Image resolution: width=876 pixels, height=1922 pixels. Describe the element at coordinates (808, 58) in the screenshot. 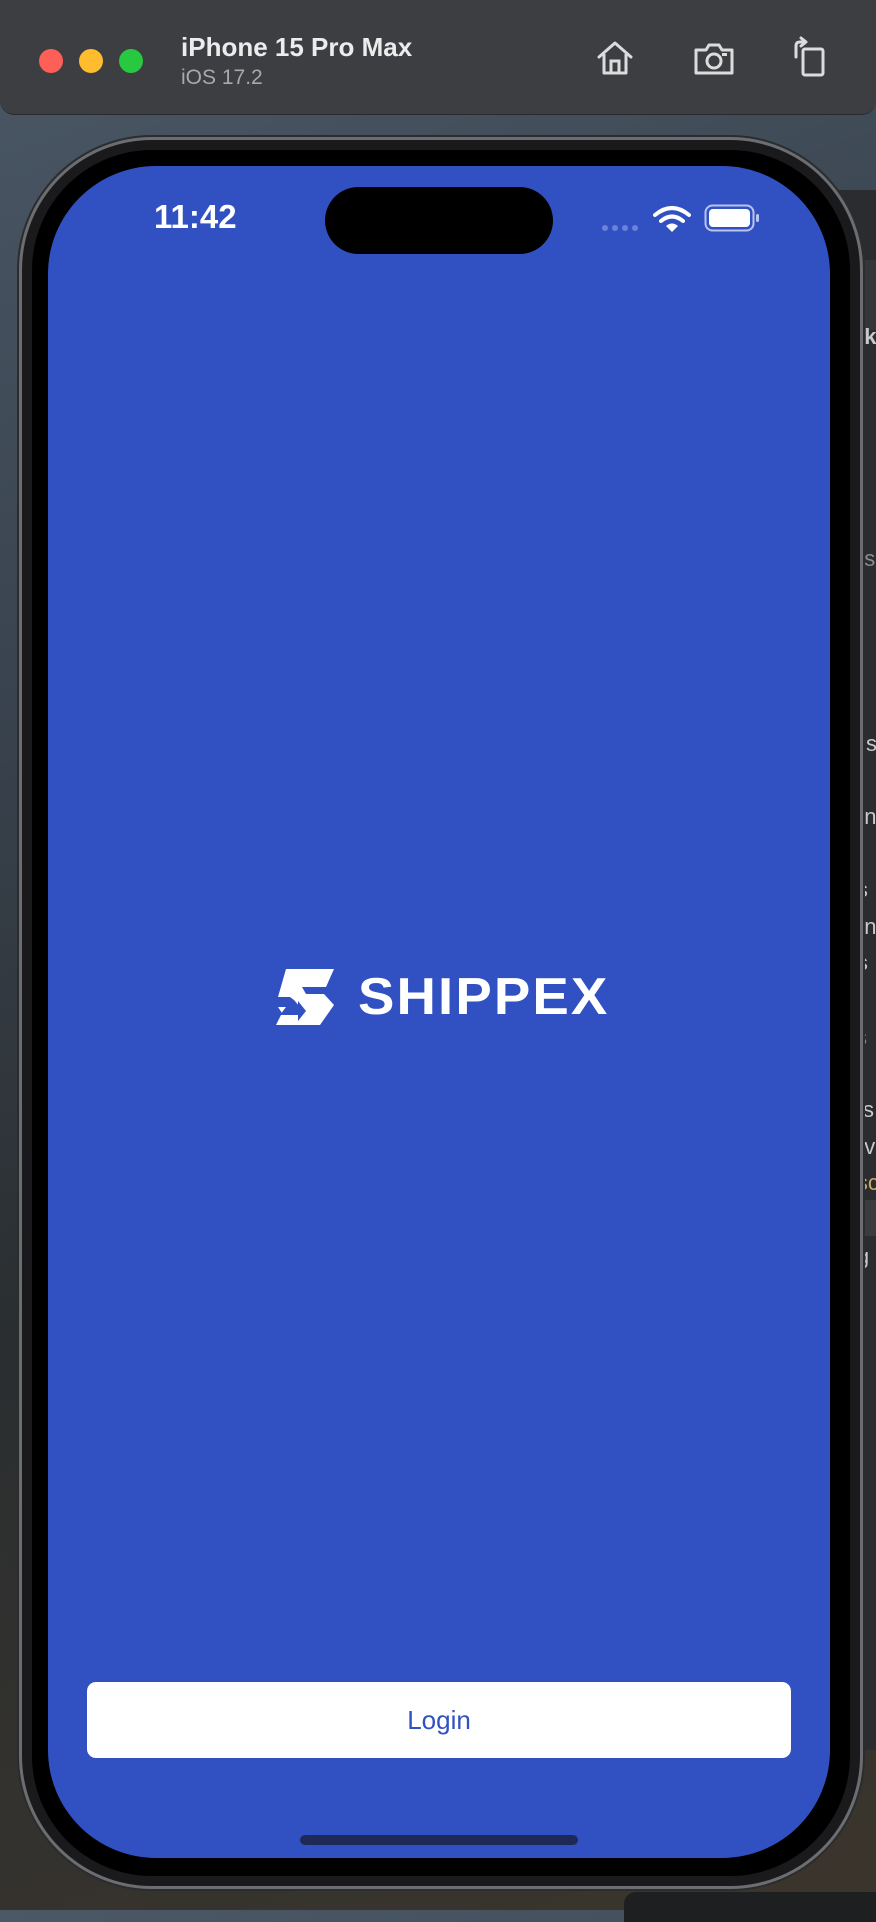

I see `rotate-icon` at that location.